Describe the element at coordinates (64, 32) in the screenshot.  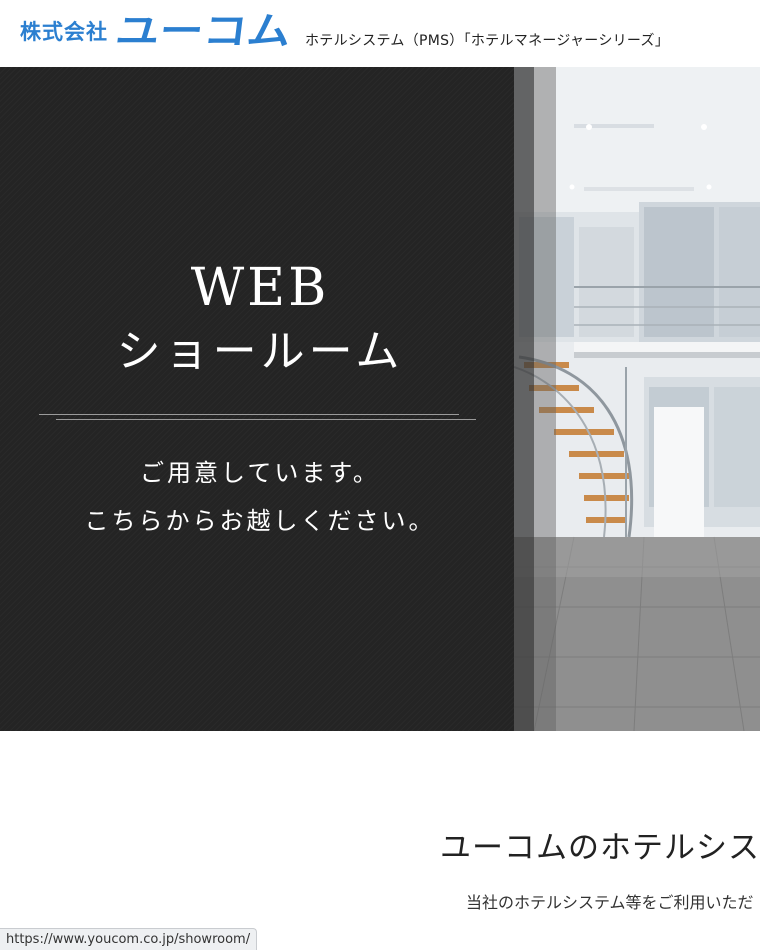
I see `logo-kaisha-text: 株式会社` at that location.